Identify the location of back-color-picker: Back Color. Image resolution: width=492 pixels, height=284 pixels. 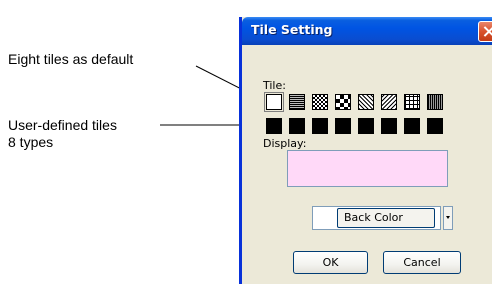
(376, 218).